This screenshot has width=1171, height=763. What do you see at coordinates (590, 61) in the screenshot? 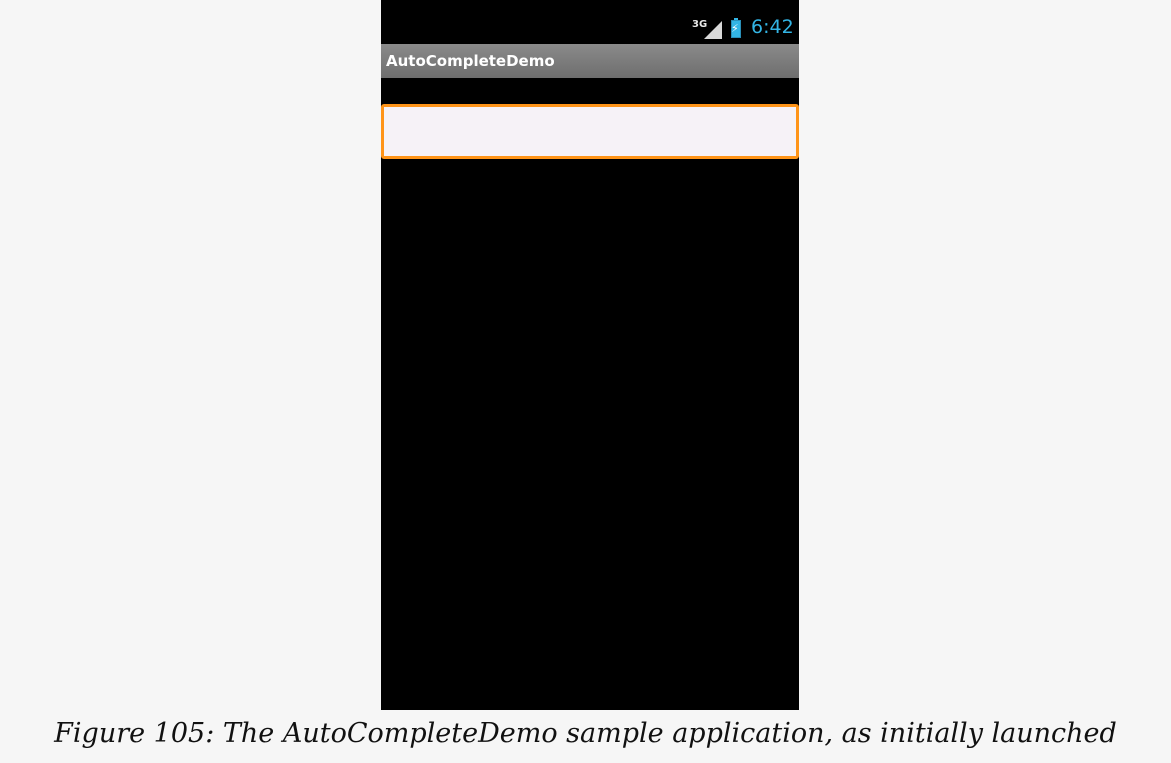
I see `app-title-bar: AutoCompleteDemo` at bounding box center [590, 61].